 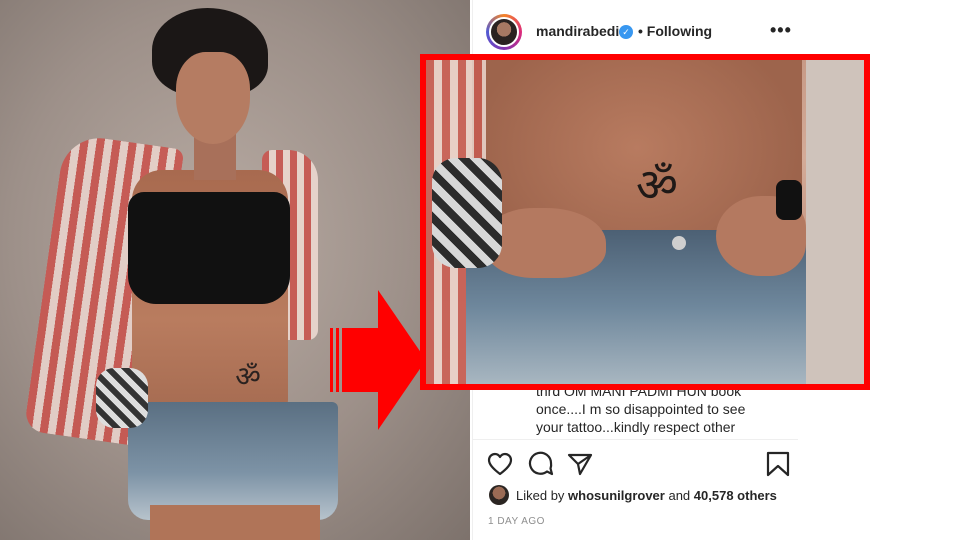 I want to click on verified-badge-icon: ✓, so click(x=626, y=32).